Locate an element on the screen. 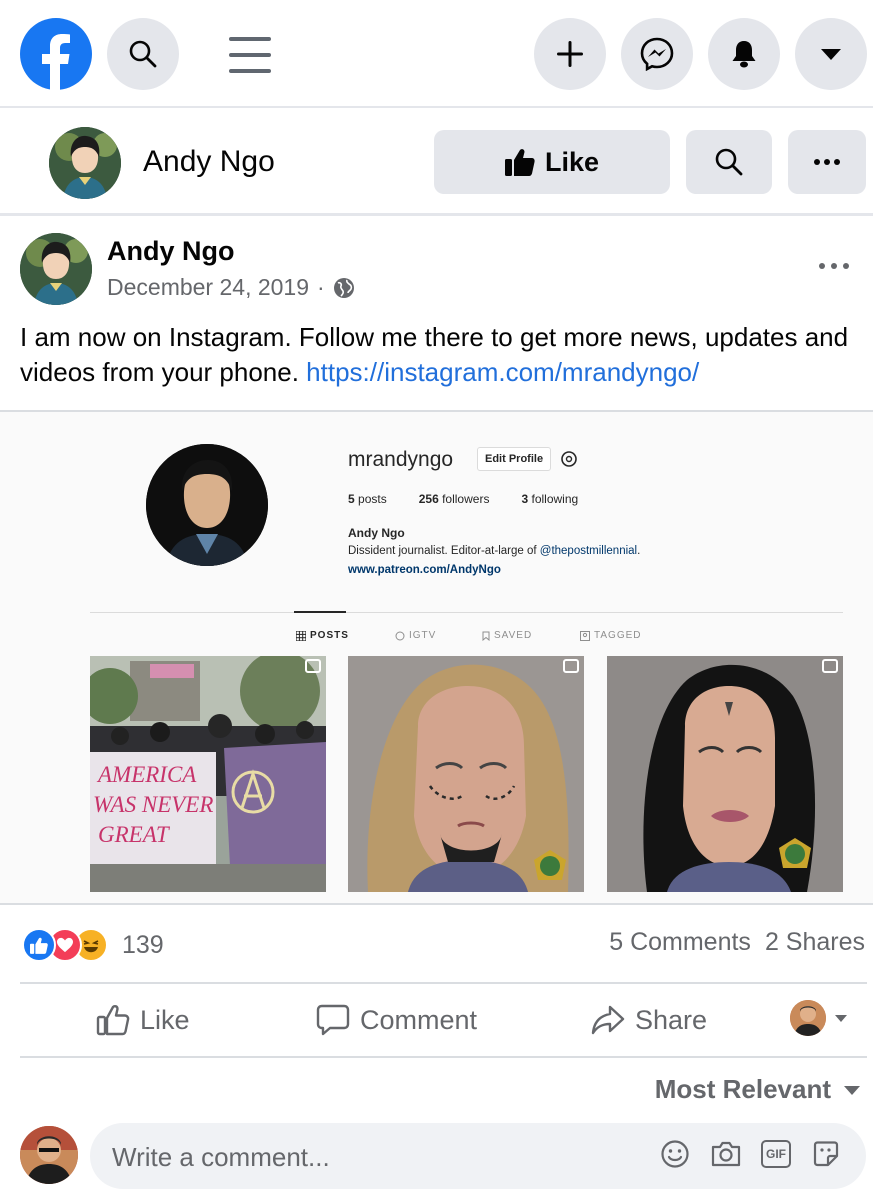 Image resolution: width=873 pixels, height=1200 pixels. instagram-full-name: Andy Ngo is located at coordinates (376, 533).